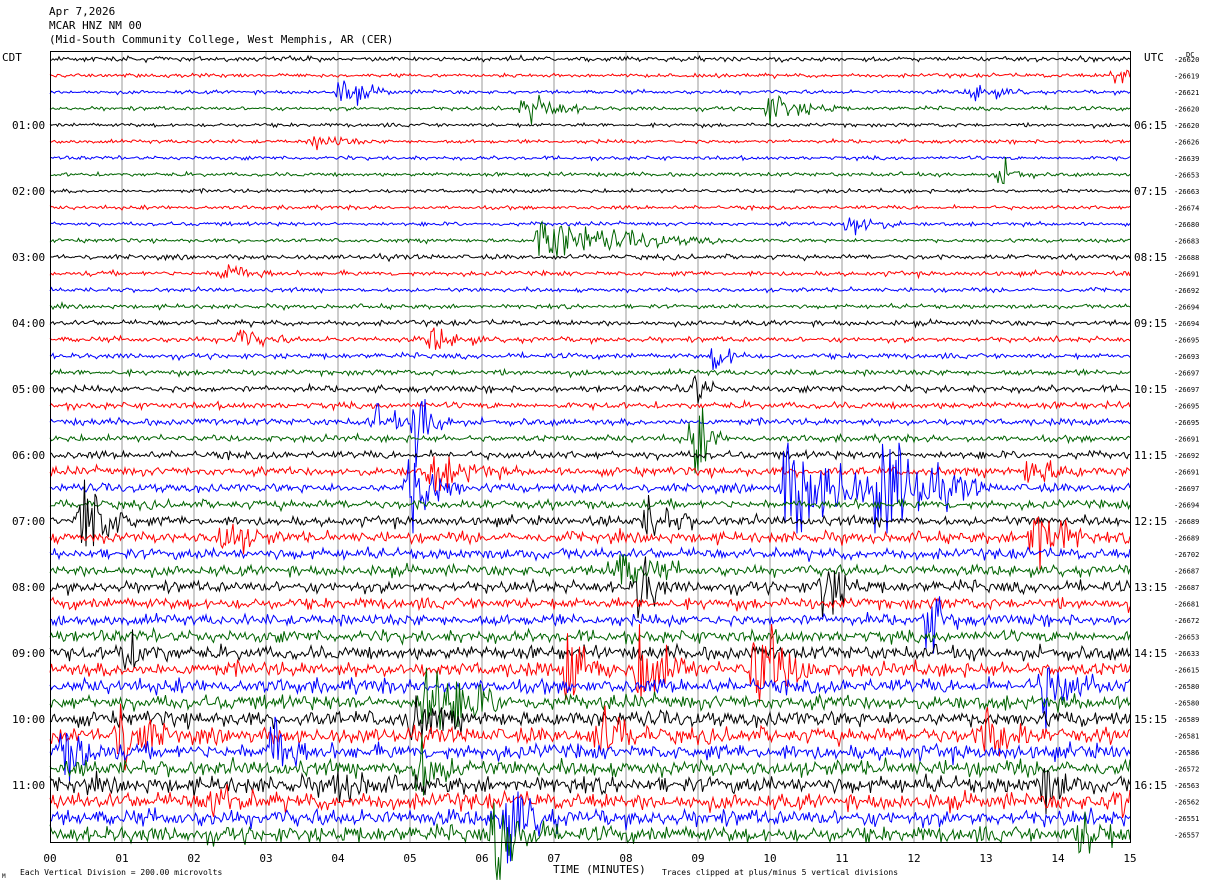  Describe the element at coordinates (1186, 143) in the screenshot. I see `dc-offset-value: -26626` at that location.